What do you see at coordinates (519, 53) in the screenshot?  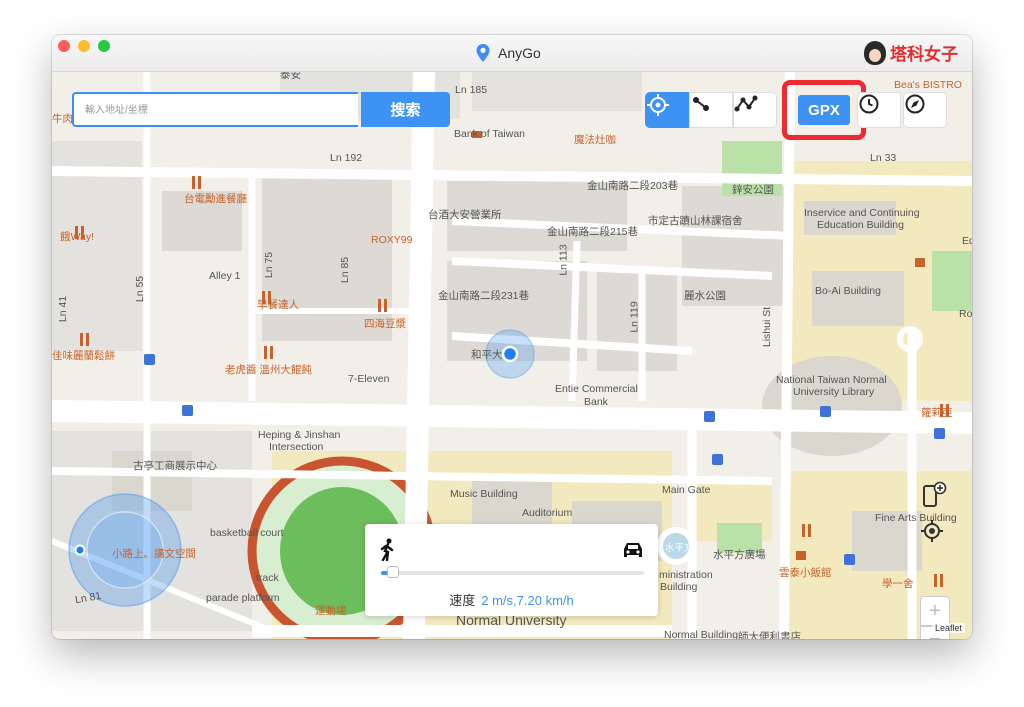 I see `app-title: AnyGo` at bounding box center [519, 53].